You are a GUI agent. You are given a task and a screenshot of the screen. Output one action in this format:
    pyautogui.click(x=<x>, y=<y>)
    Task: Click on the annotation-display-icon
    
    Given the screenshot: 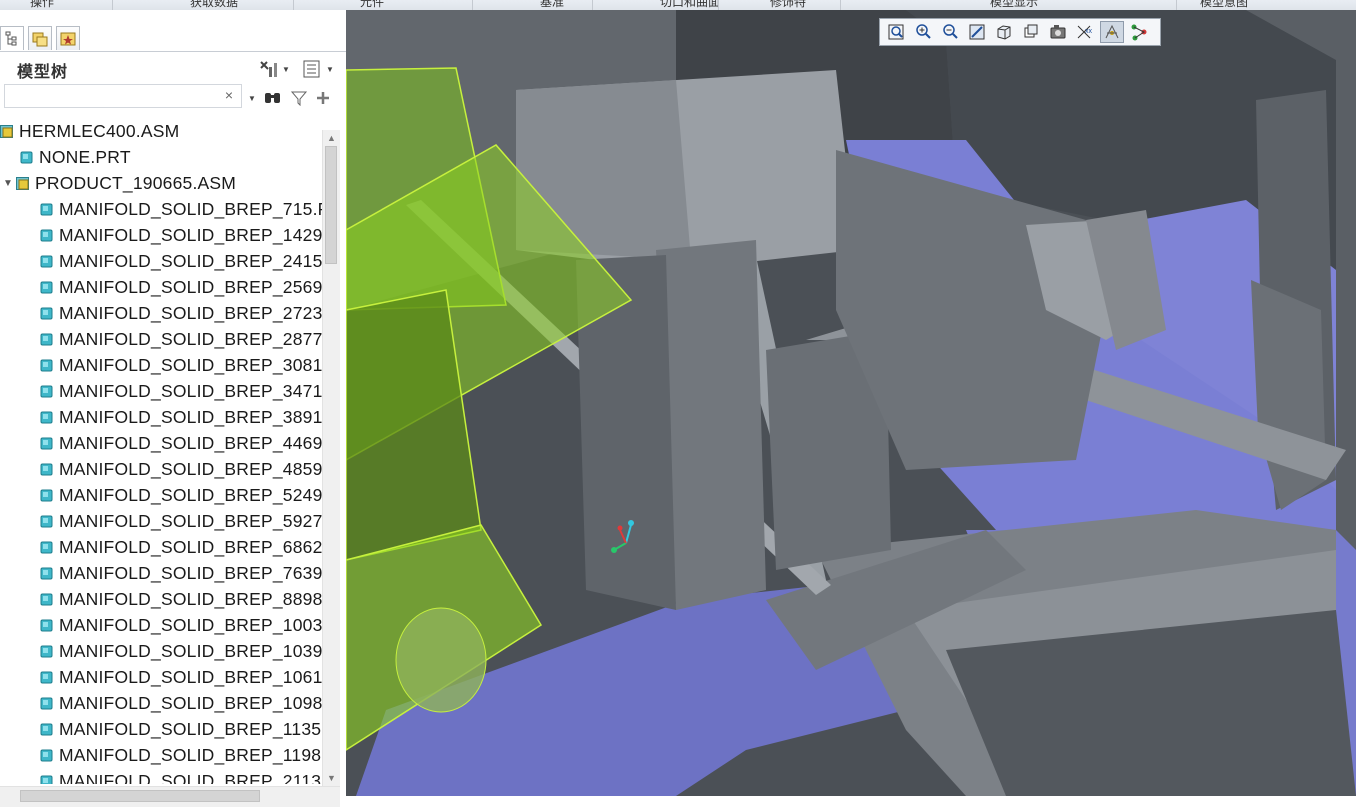 What is the action you would take?
    pyautogui.click(x=1139, y=32)
    